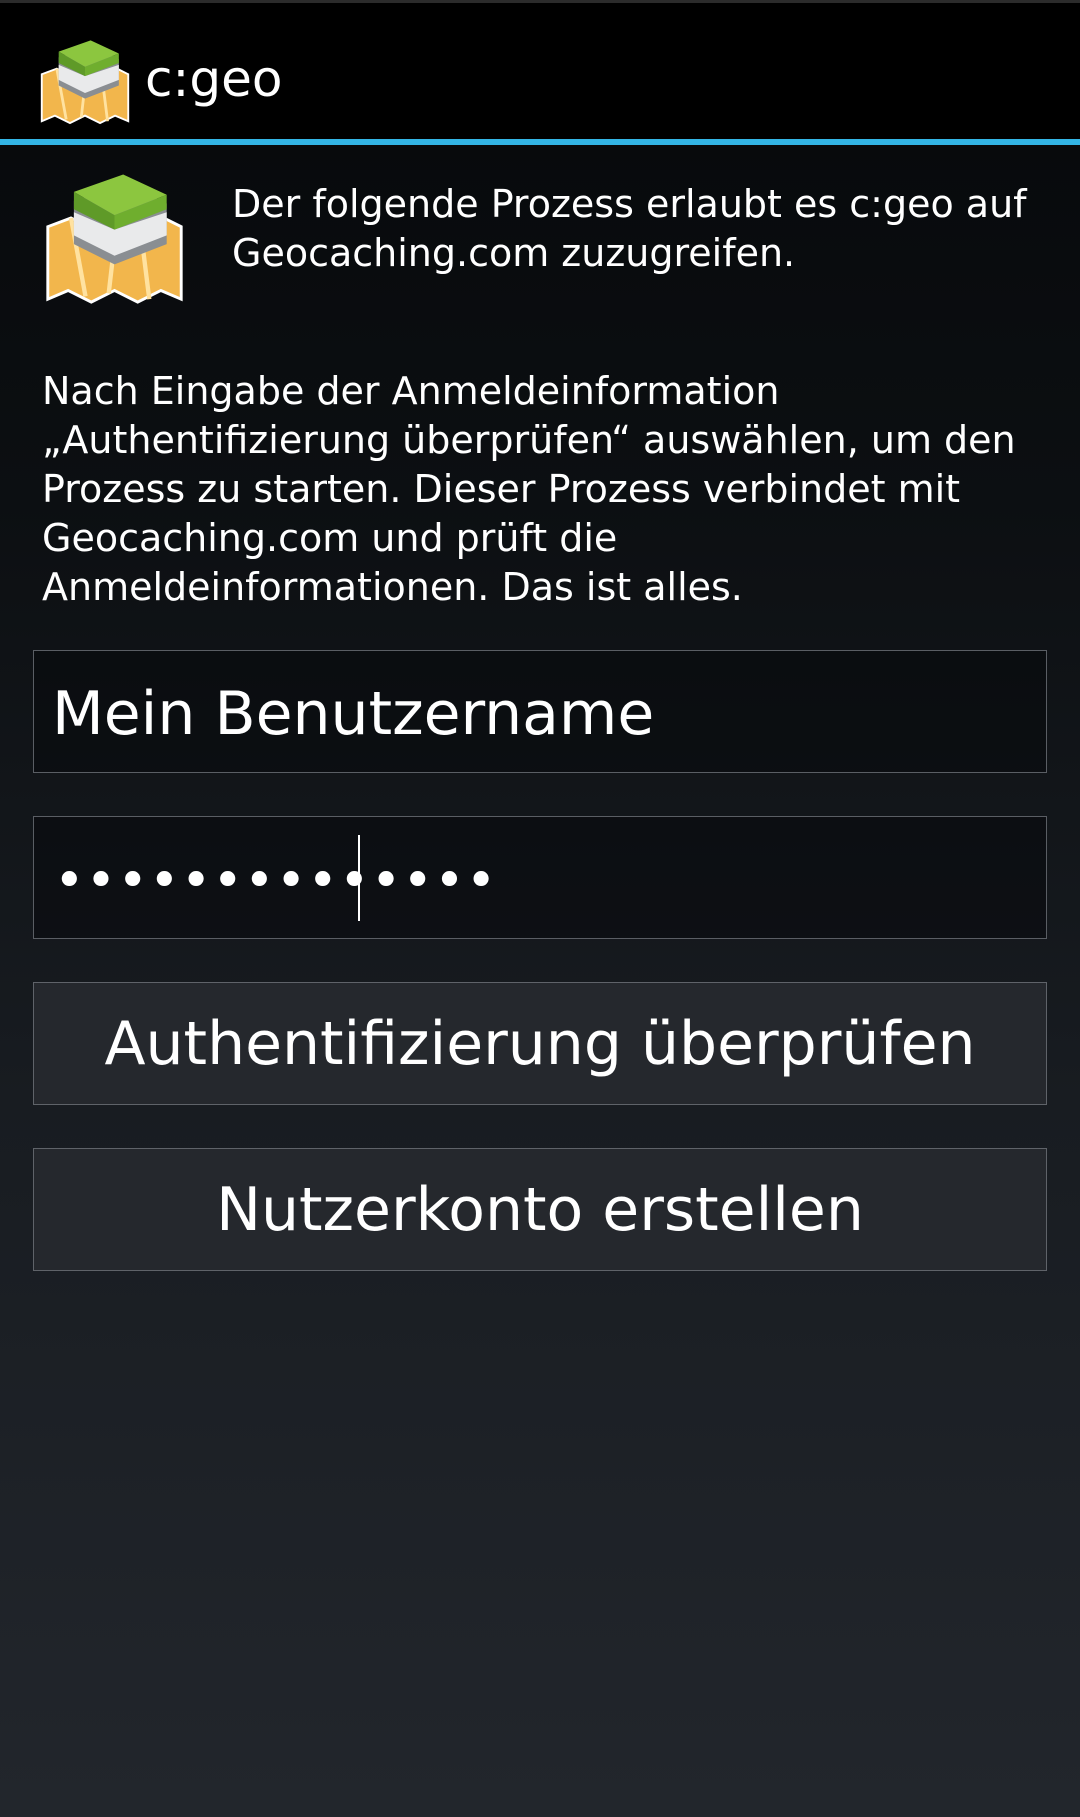 The image size is (1080, 1817). What do you see at coordinates (540, 1209) in the screenshot?
I see `create-account-button: Nutzerkonto erstellen` at bounding box center [540, 1209].